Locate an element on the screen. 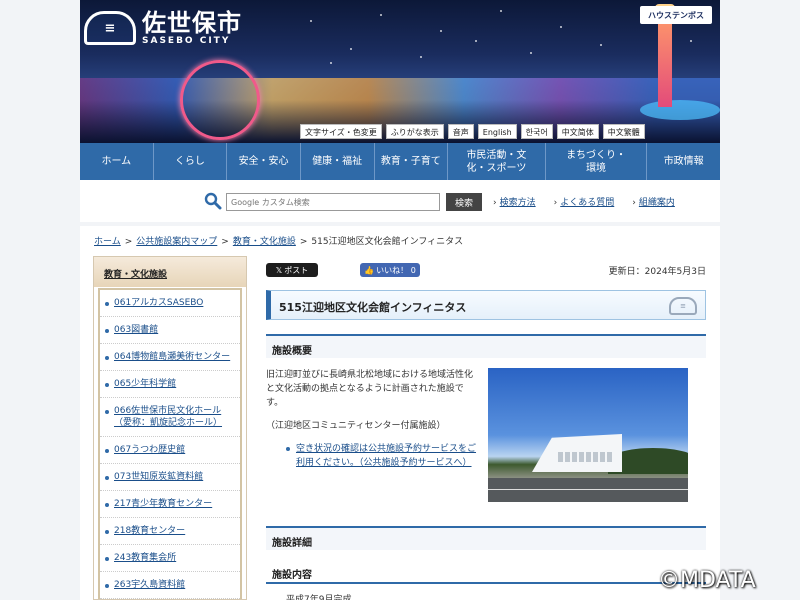 Image resolution: width=800 pixels, height=600 pixels. sidebar-item: 064博物館島瀬美術センター is located at coordinates (170, 357).